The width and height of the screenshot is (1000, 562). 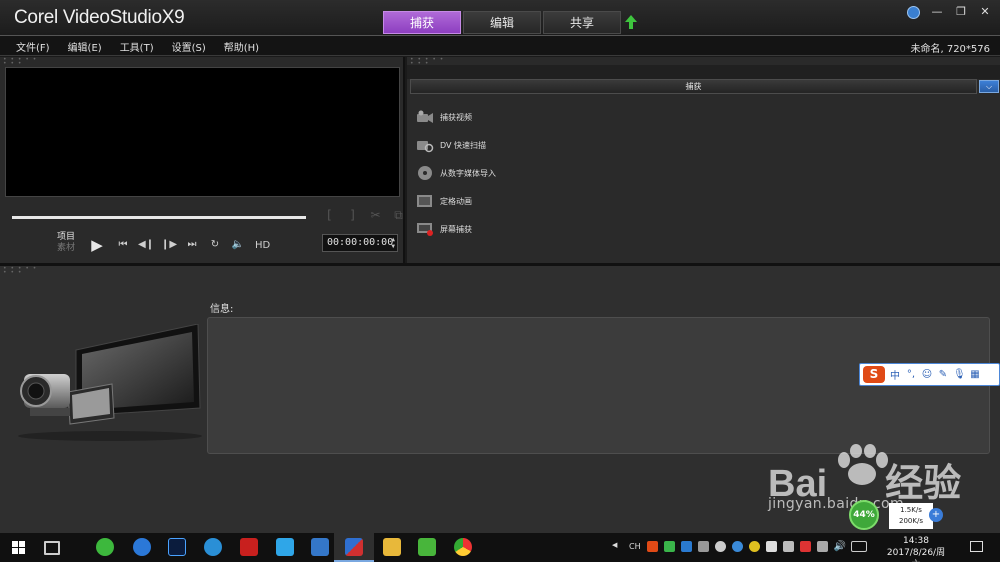 I want to click on timeline-scrubber, so click(x=159, y=217).